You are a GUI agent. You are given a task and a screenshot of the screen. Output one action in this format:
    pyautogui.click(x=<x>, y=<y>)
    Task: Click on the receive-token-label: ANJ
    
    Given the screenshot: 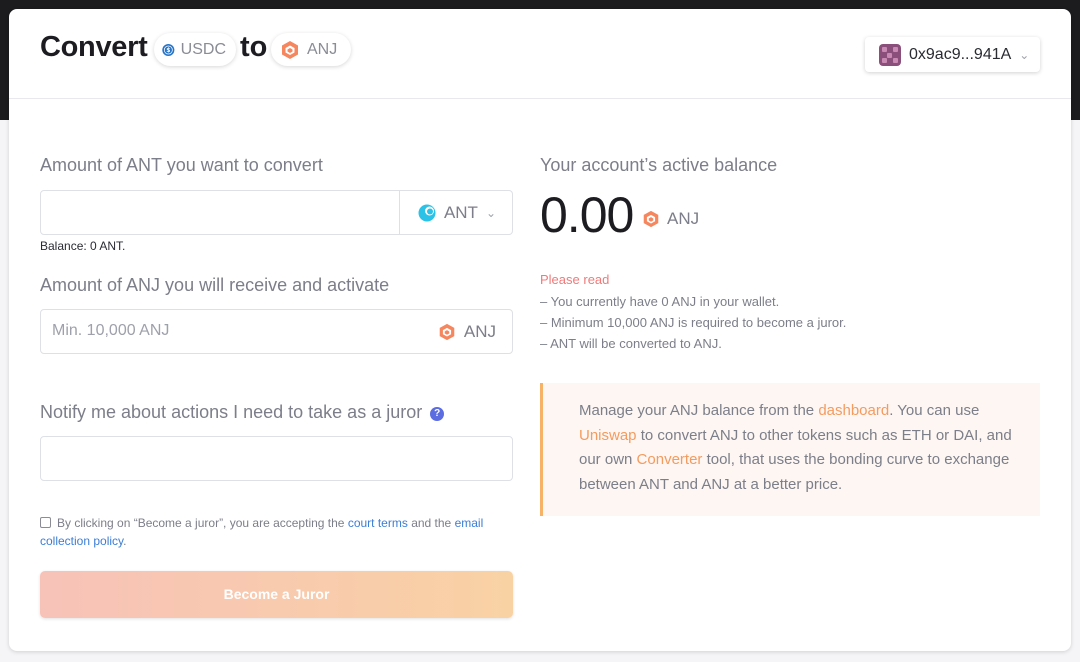 What is the action you would take?
    pyautogui.click(x=479, y=331)
    